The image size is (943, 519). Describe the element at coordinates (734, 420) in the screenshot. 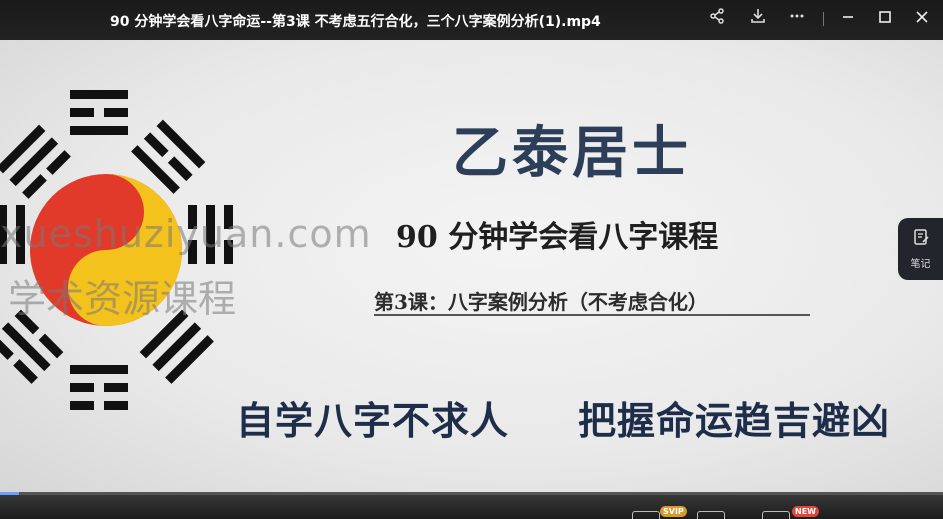

I see `slide-slogan-right: 把握命运趋吉避凶` at that location.